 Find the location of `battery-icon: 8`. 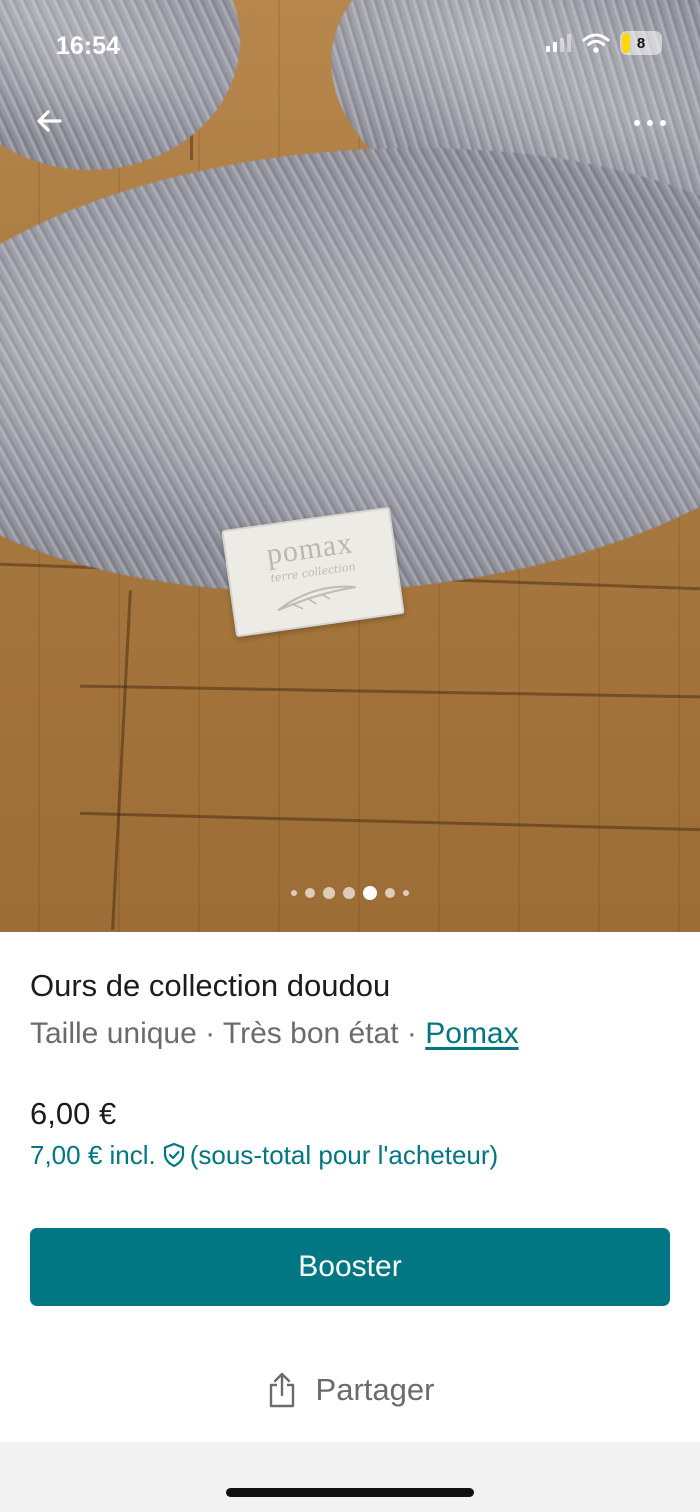

battery-icon: 8 is located at coordinates (641, 43).